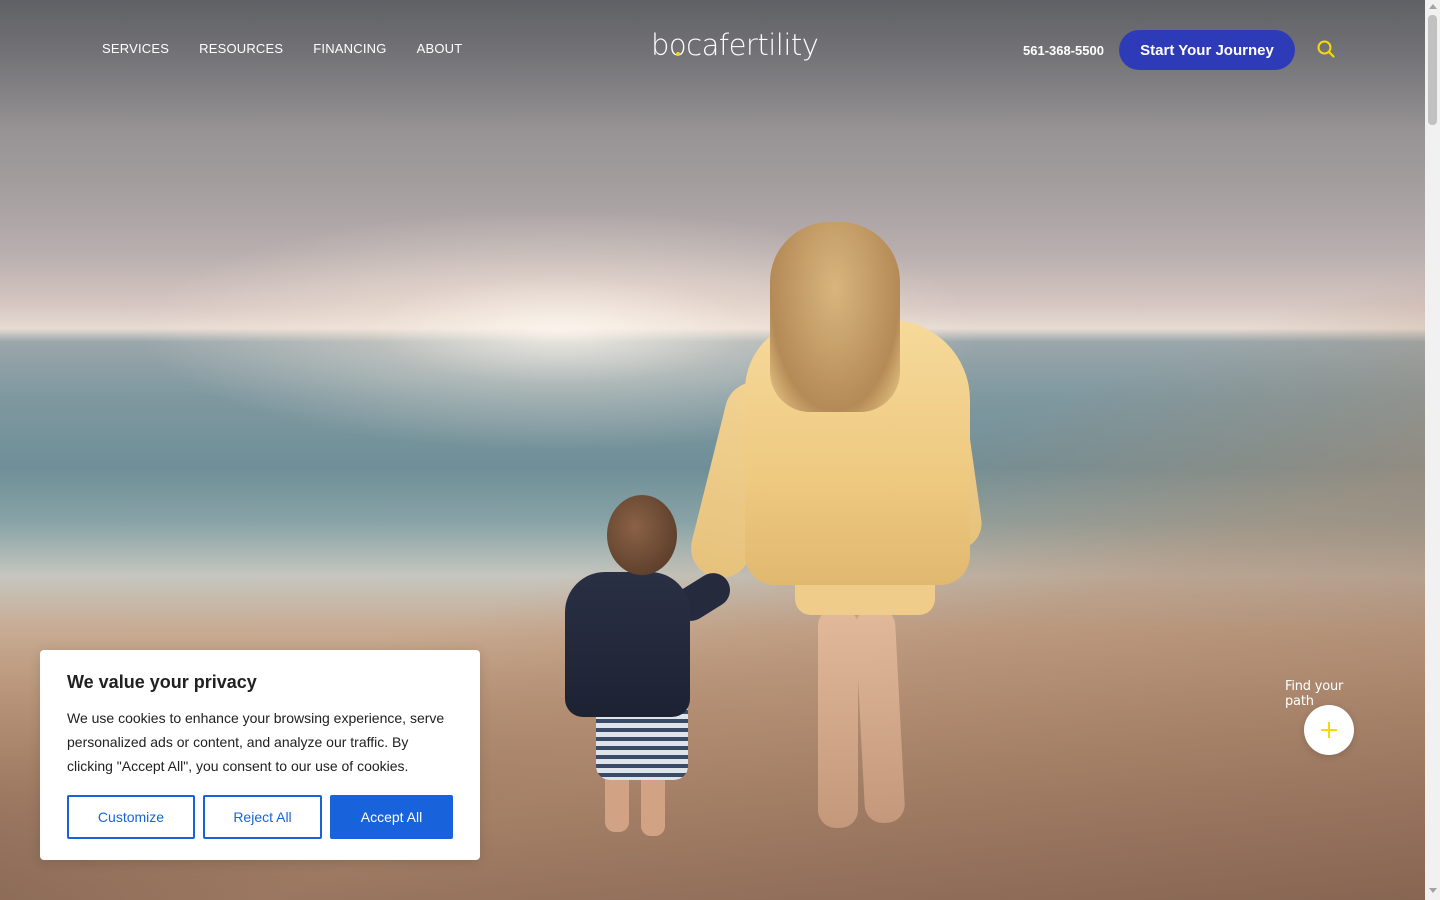 This screenshot has height=900, width=1440. What do you see at coordinates (135, 48) in the screenshot?
I see `nav-item-services: SERVICES` at bounding box center [135, 48].